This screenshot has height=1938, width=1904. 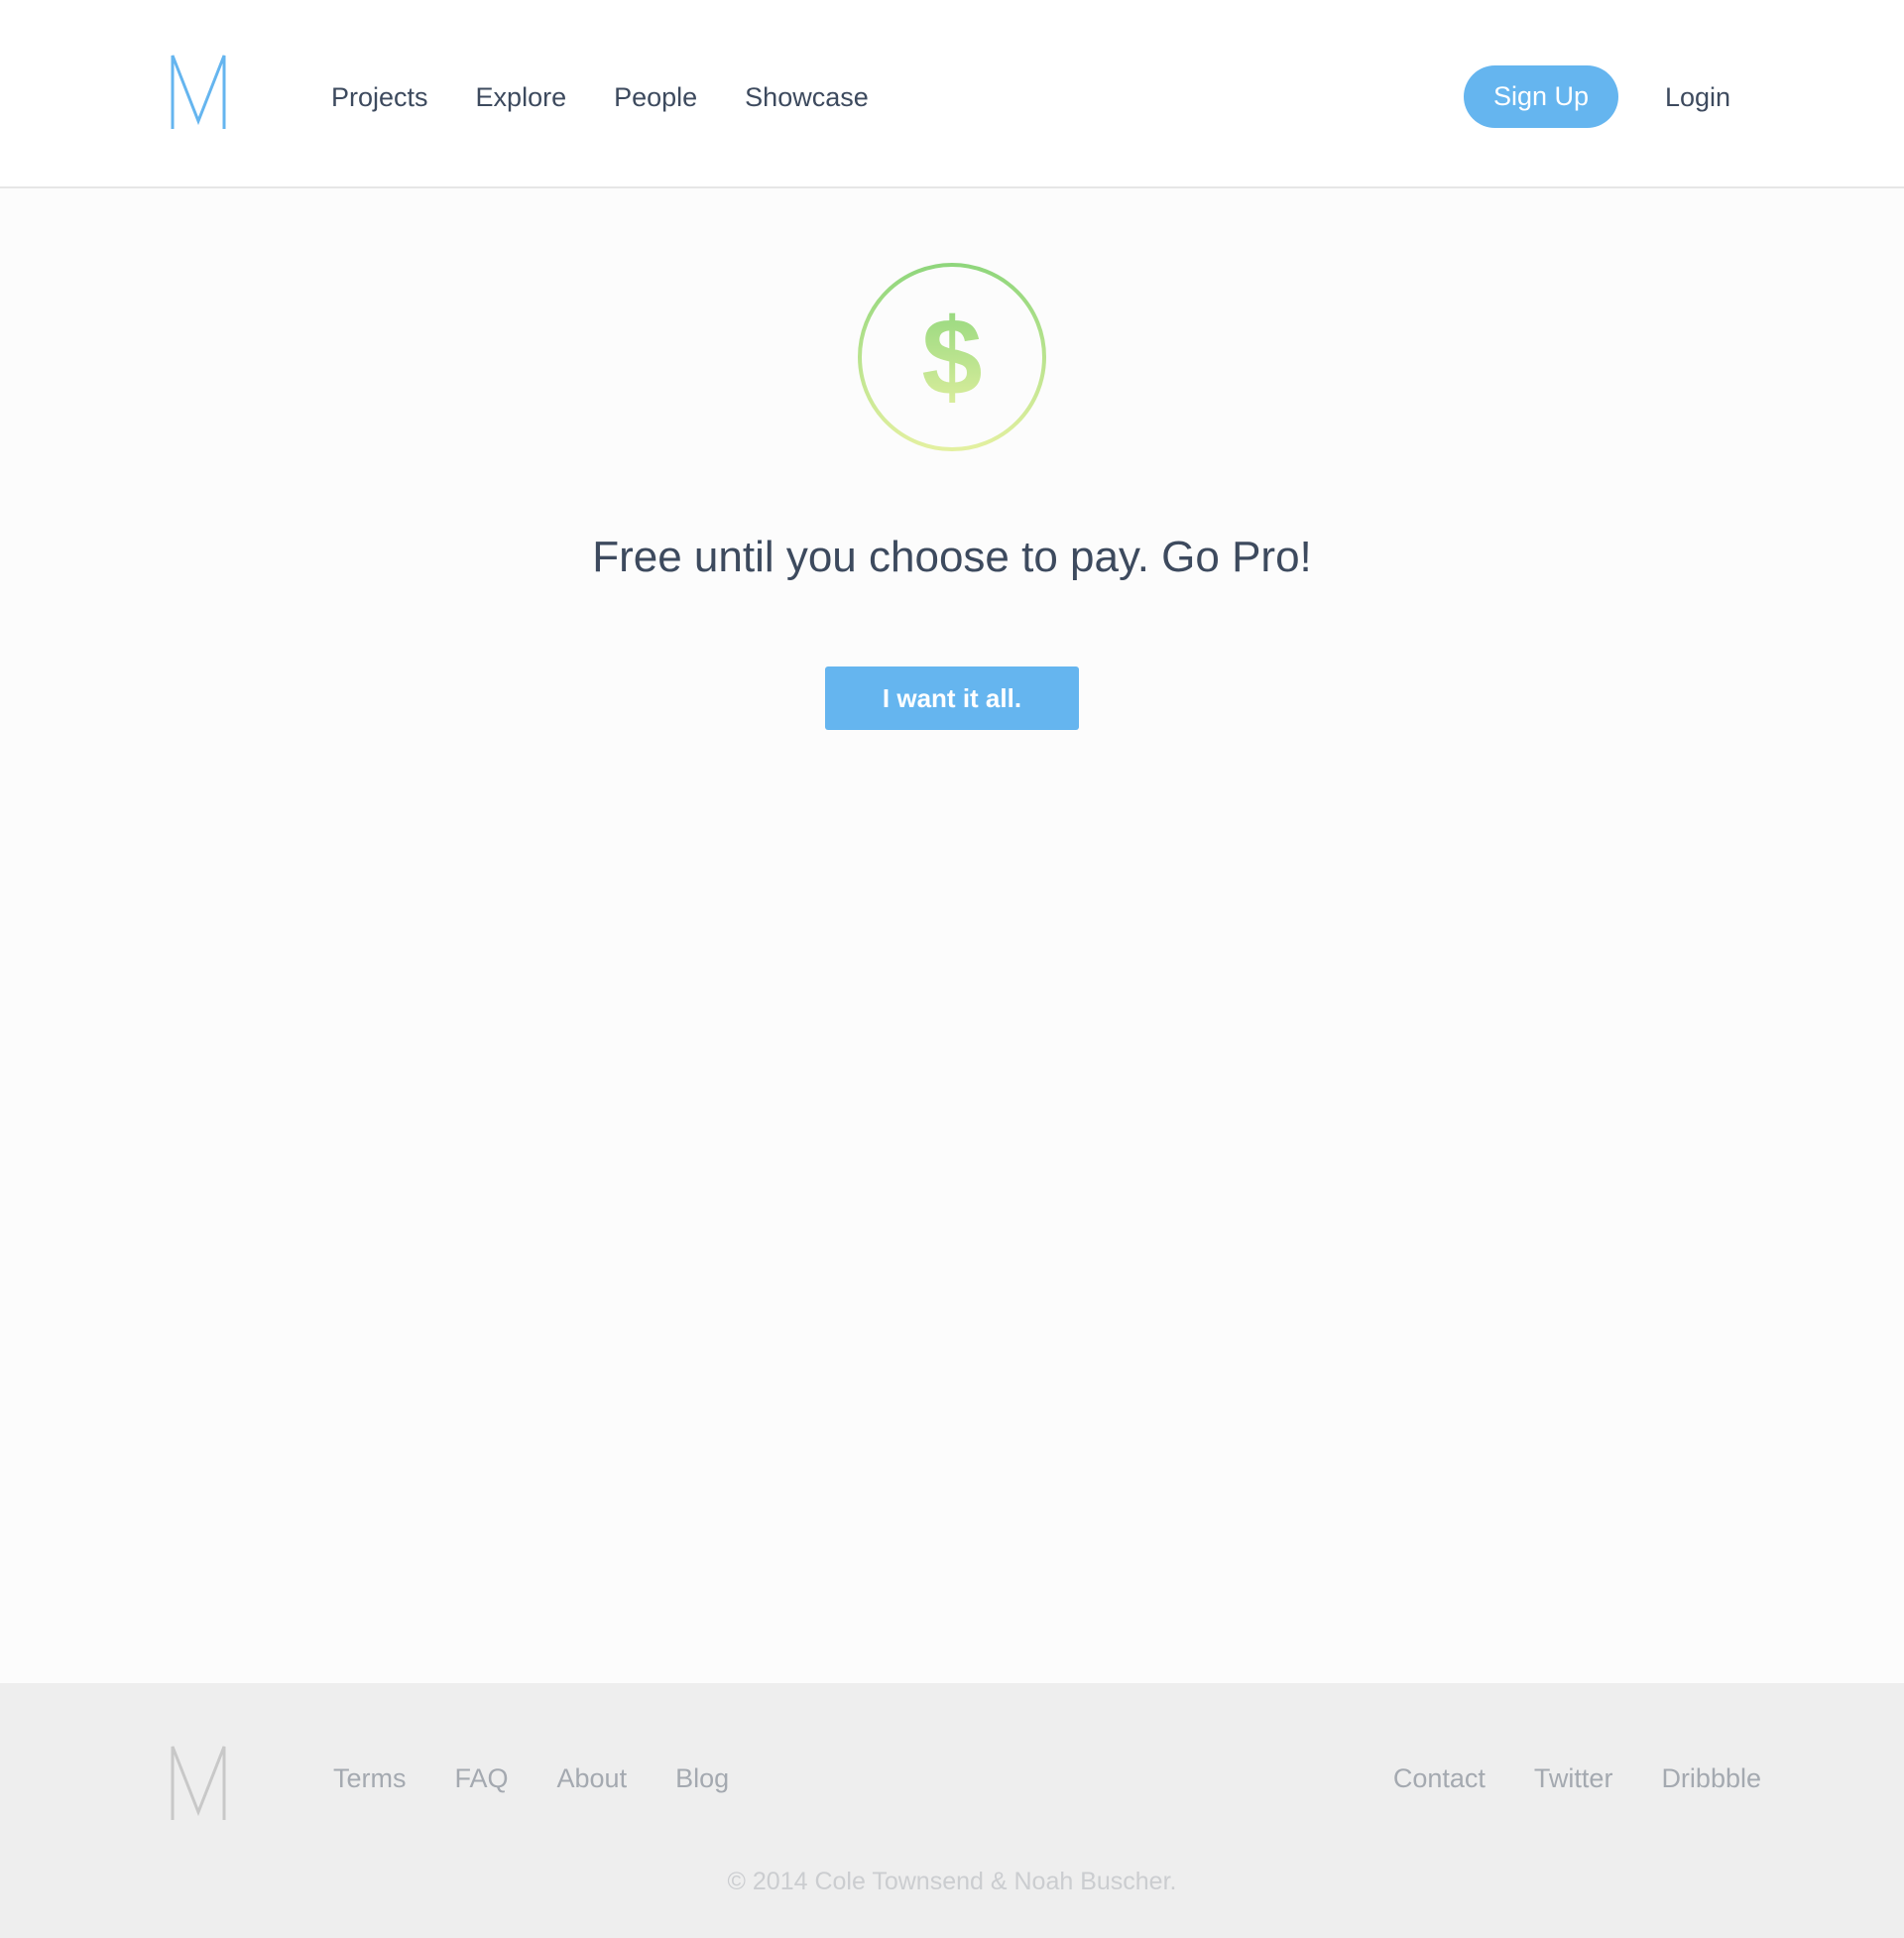 What do you see at coordinates (482, 1778) in the screenshot?
I see `footer-link-faq: FAQ` at bounding box center [482, 1778].